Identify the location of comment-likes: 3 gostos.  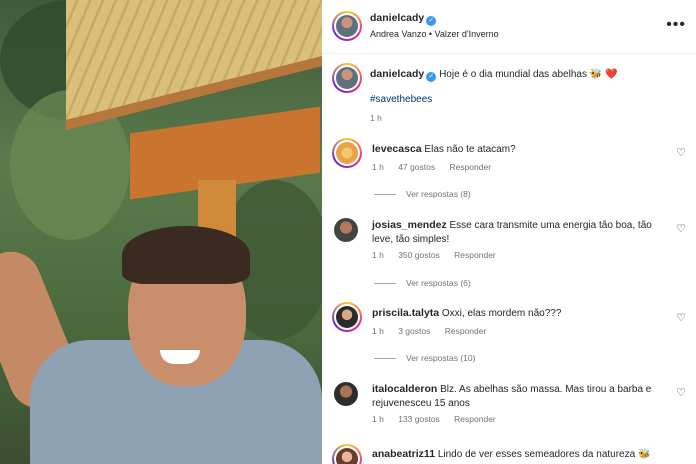
(414, 331).